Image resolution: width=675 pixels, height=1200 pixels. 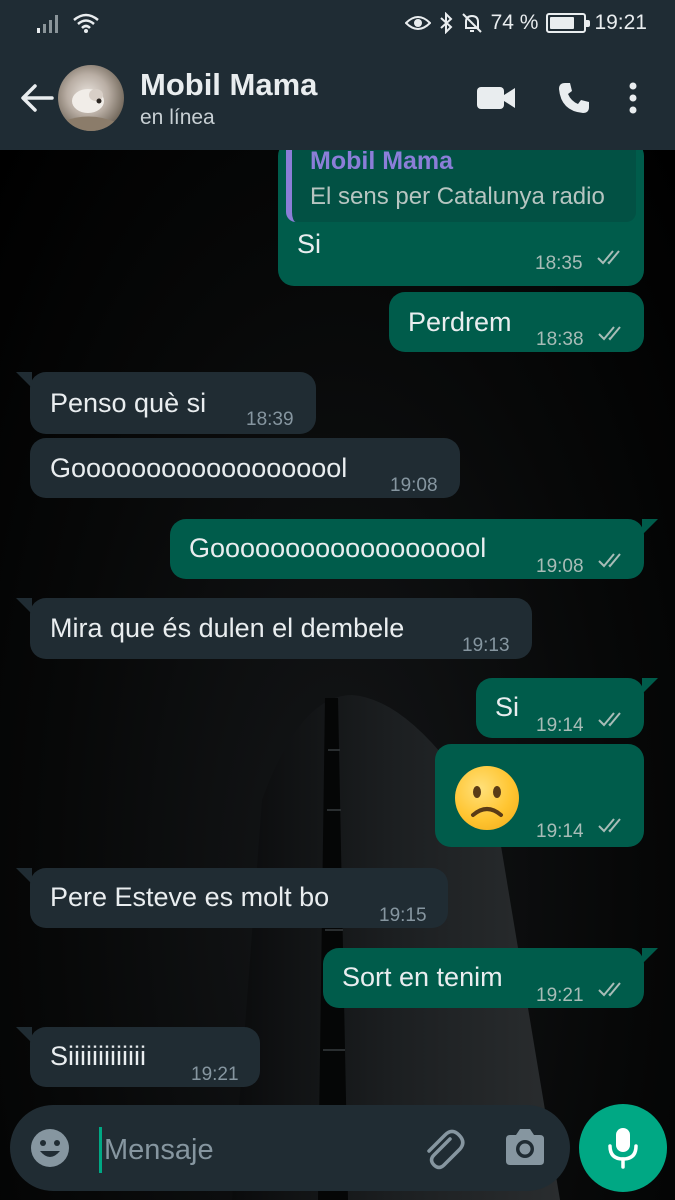 I want to click on quoted-message: Mobil Mama El sens per Catalunya radio, so click(x=461, y=186).